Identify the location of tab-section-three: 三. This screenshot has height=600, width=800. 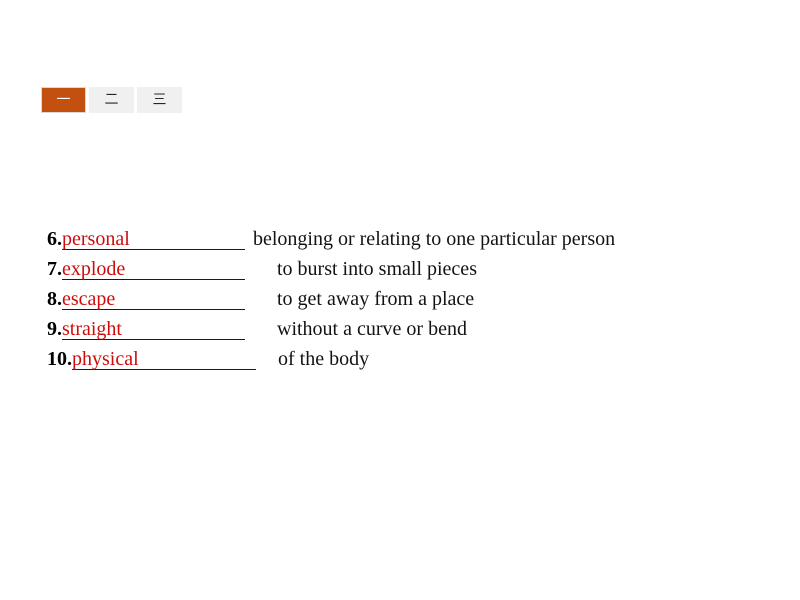
(159, 100).